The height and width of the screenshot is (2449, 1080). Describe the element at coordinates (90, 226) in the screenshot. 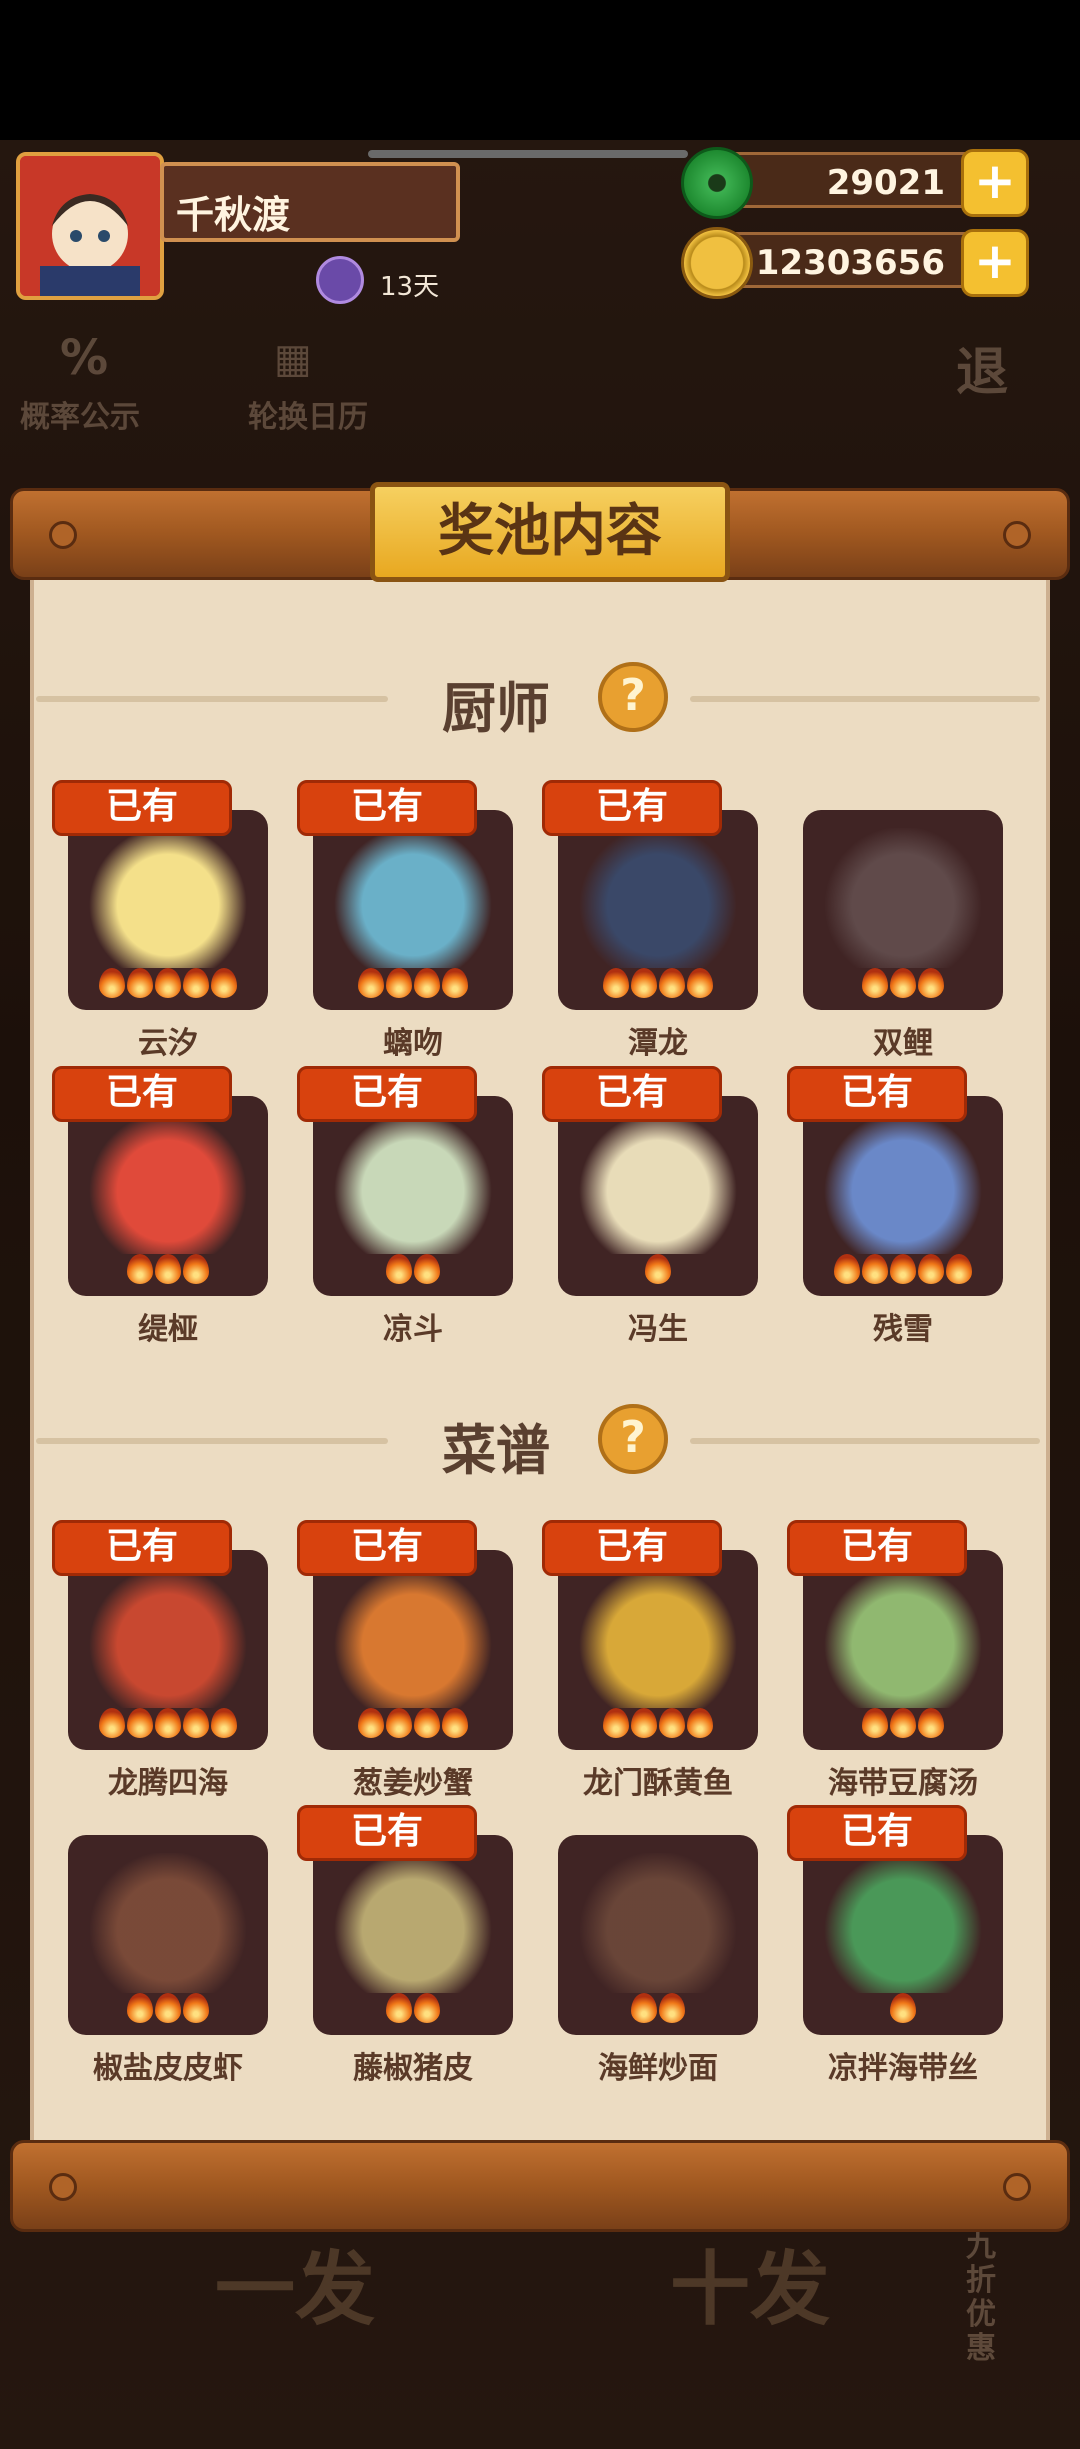

I see `avatar` at that location.